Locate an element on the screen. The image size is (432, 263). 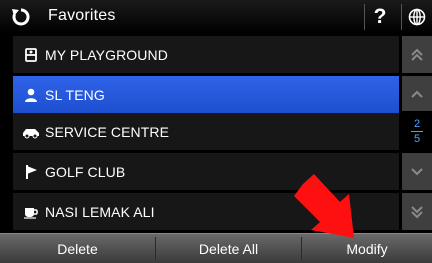
scroll-down-button is located at coordinates (417, 171).